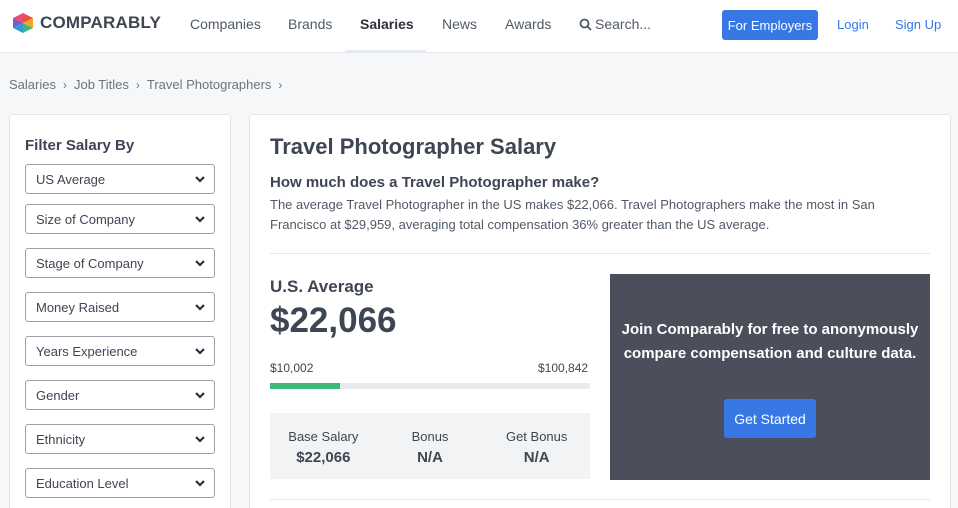 The height and width of the screenshot is (508, 958). Describe the element at coordinates (918, 24) in the screenshot. I see `signup-link: Sign Up` at that location.